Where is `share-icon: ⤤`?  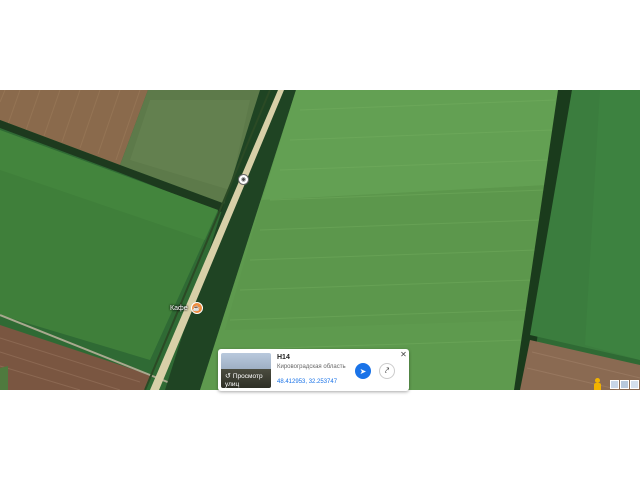
share-icon: ⤤ is located at coordinates (387, 370).